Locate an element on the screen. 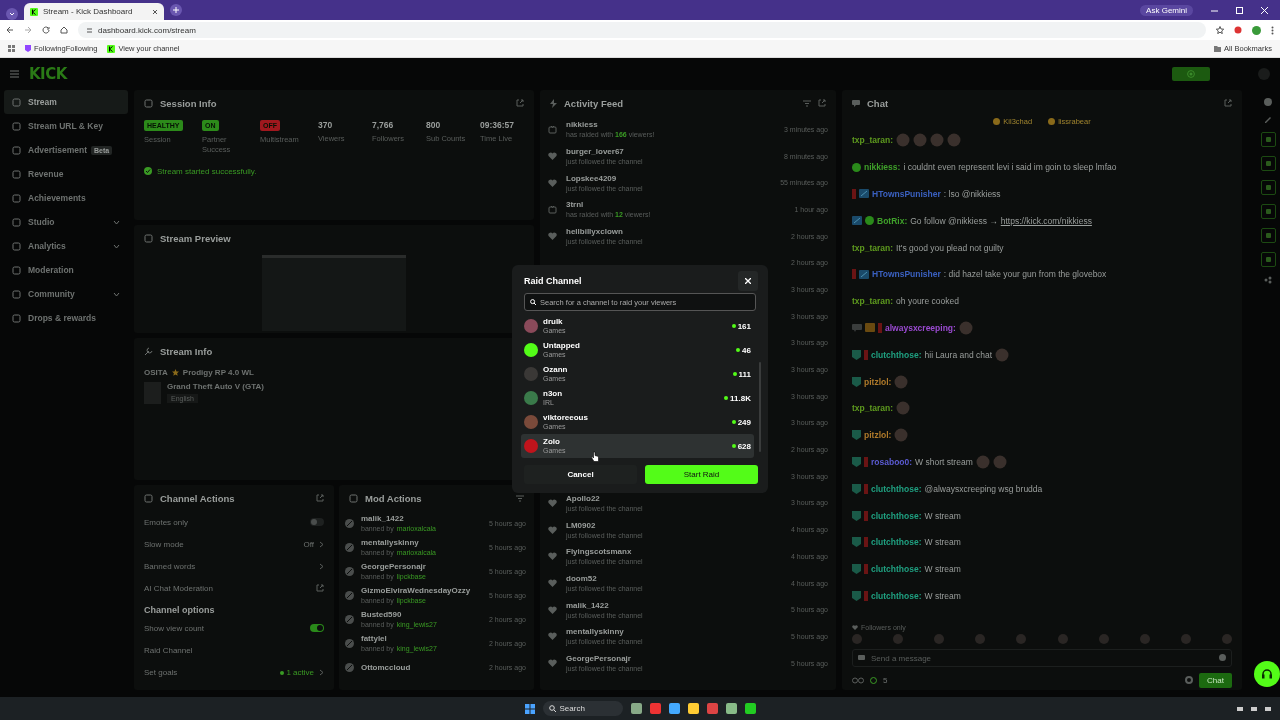  sidebar-item: Stream is located at coordinates (66, 102).